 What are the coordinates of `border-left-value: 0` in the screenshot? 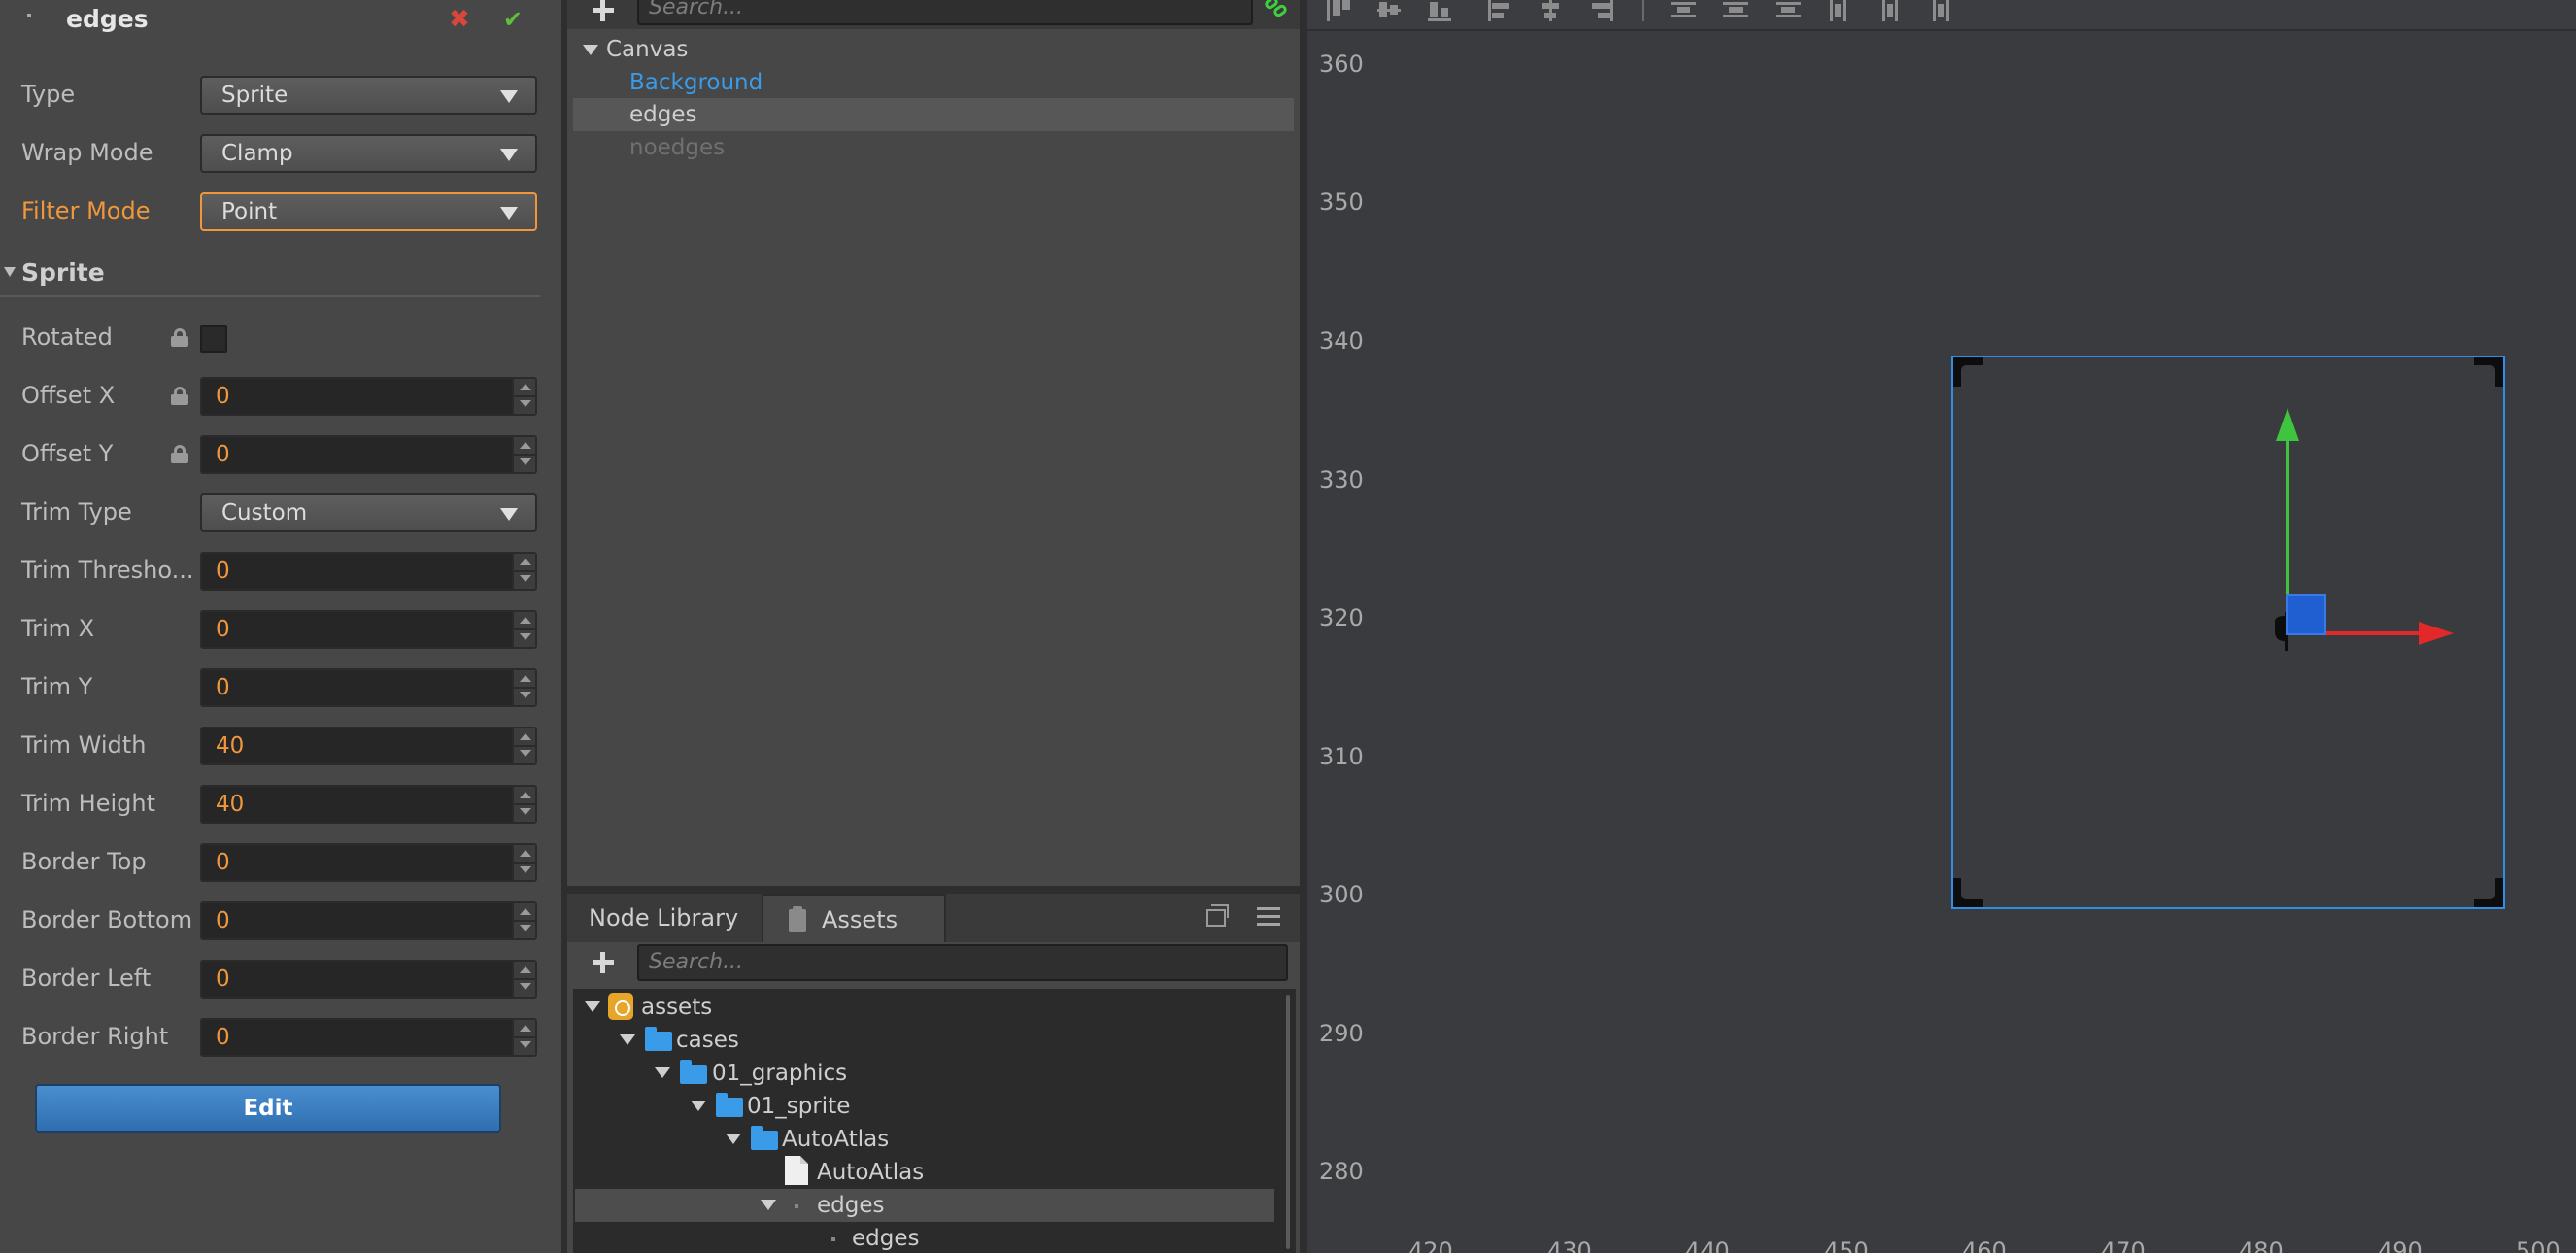 It's located at (223, 979).